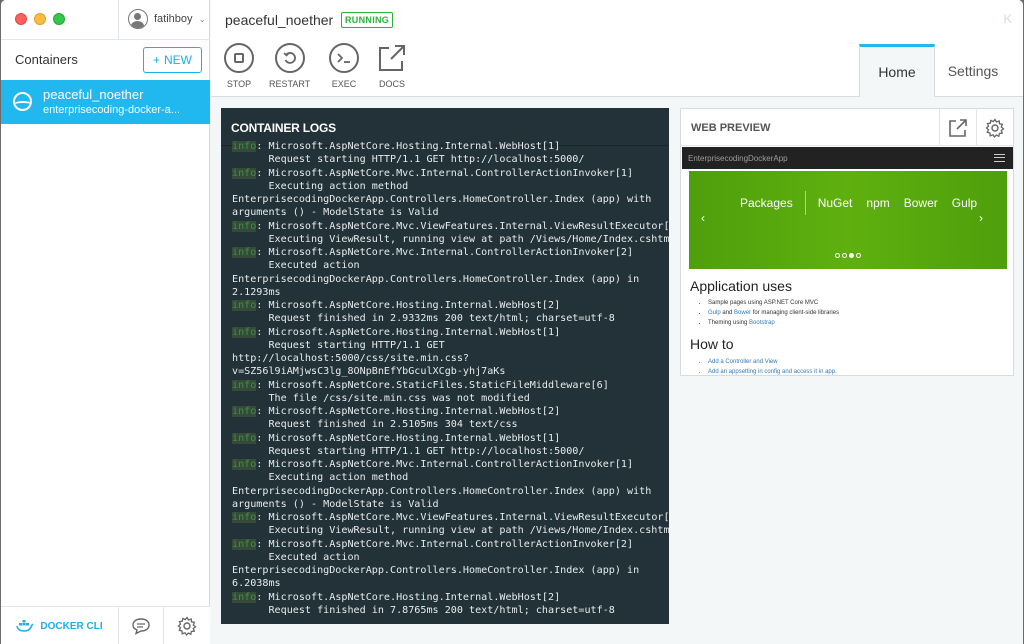 This screenshot has height=644, width=1024. Describe the element at coordinates (973, 71) in the screenshot. I see `tab-settings: Settings` at that location.